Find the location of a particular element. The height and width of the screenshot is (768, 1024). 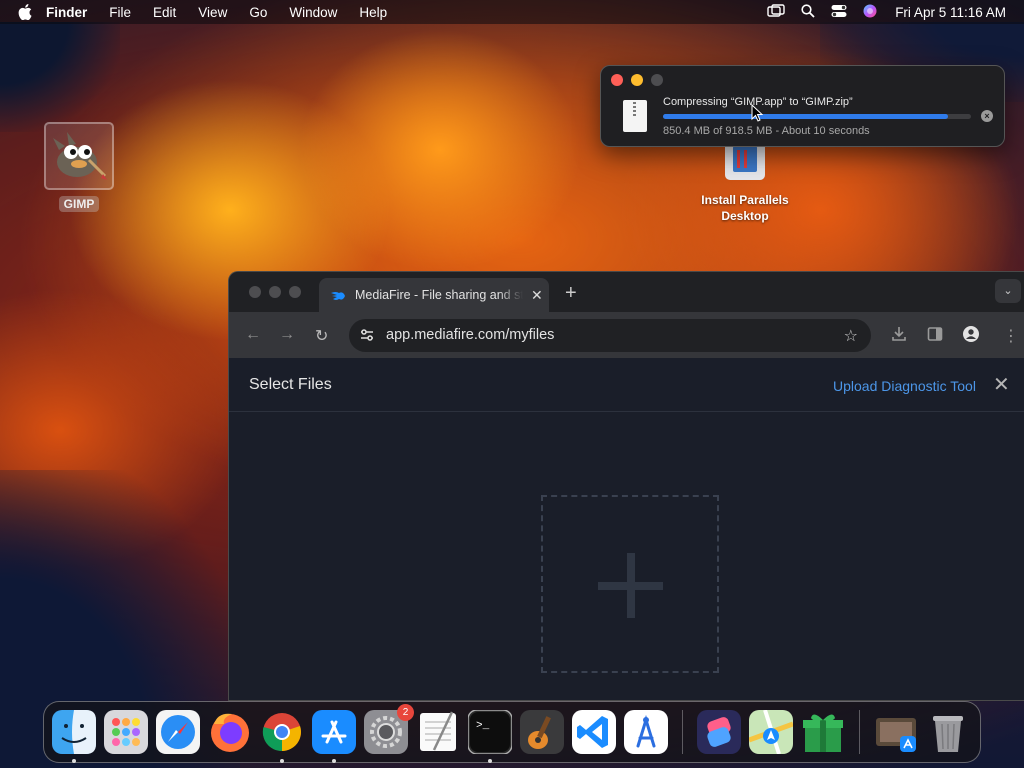

compress-status: 850.4 MB of 918.5 MB - About 10 seconds is located at coordinates (766, 131).